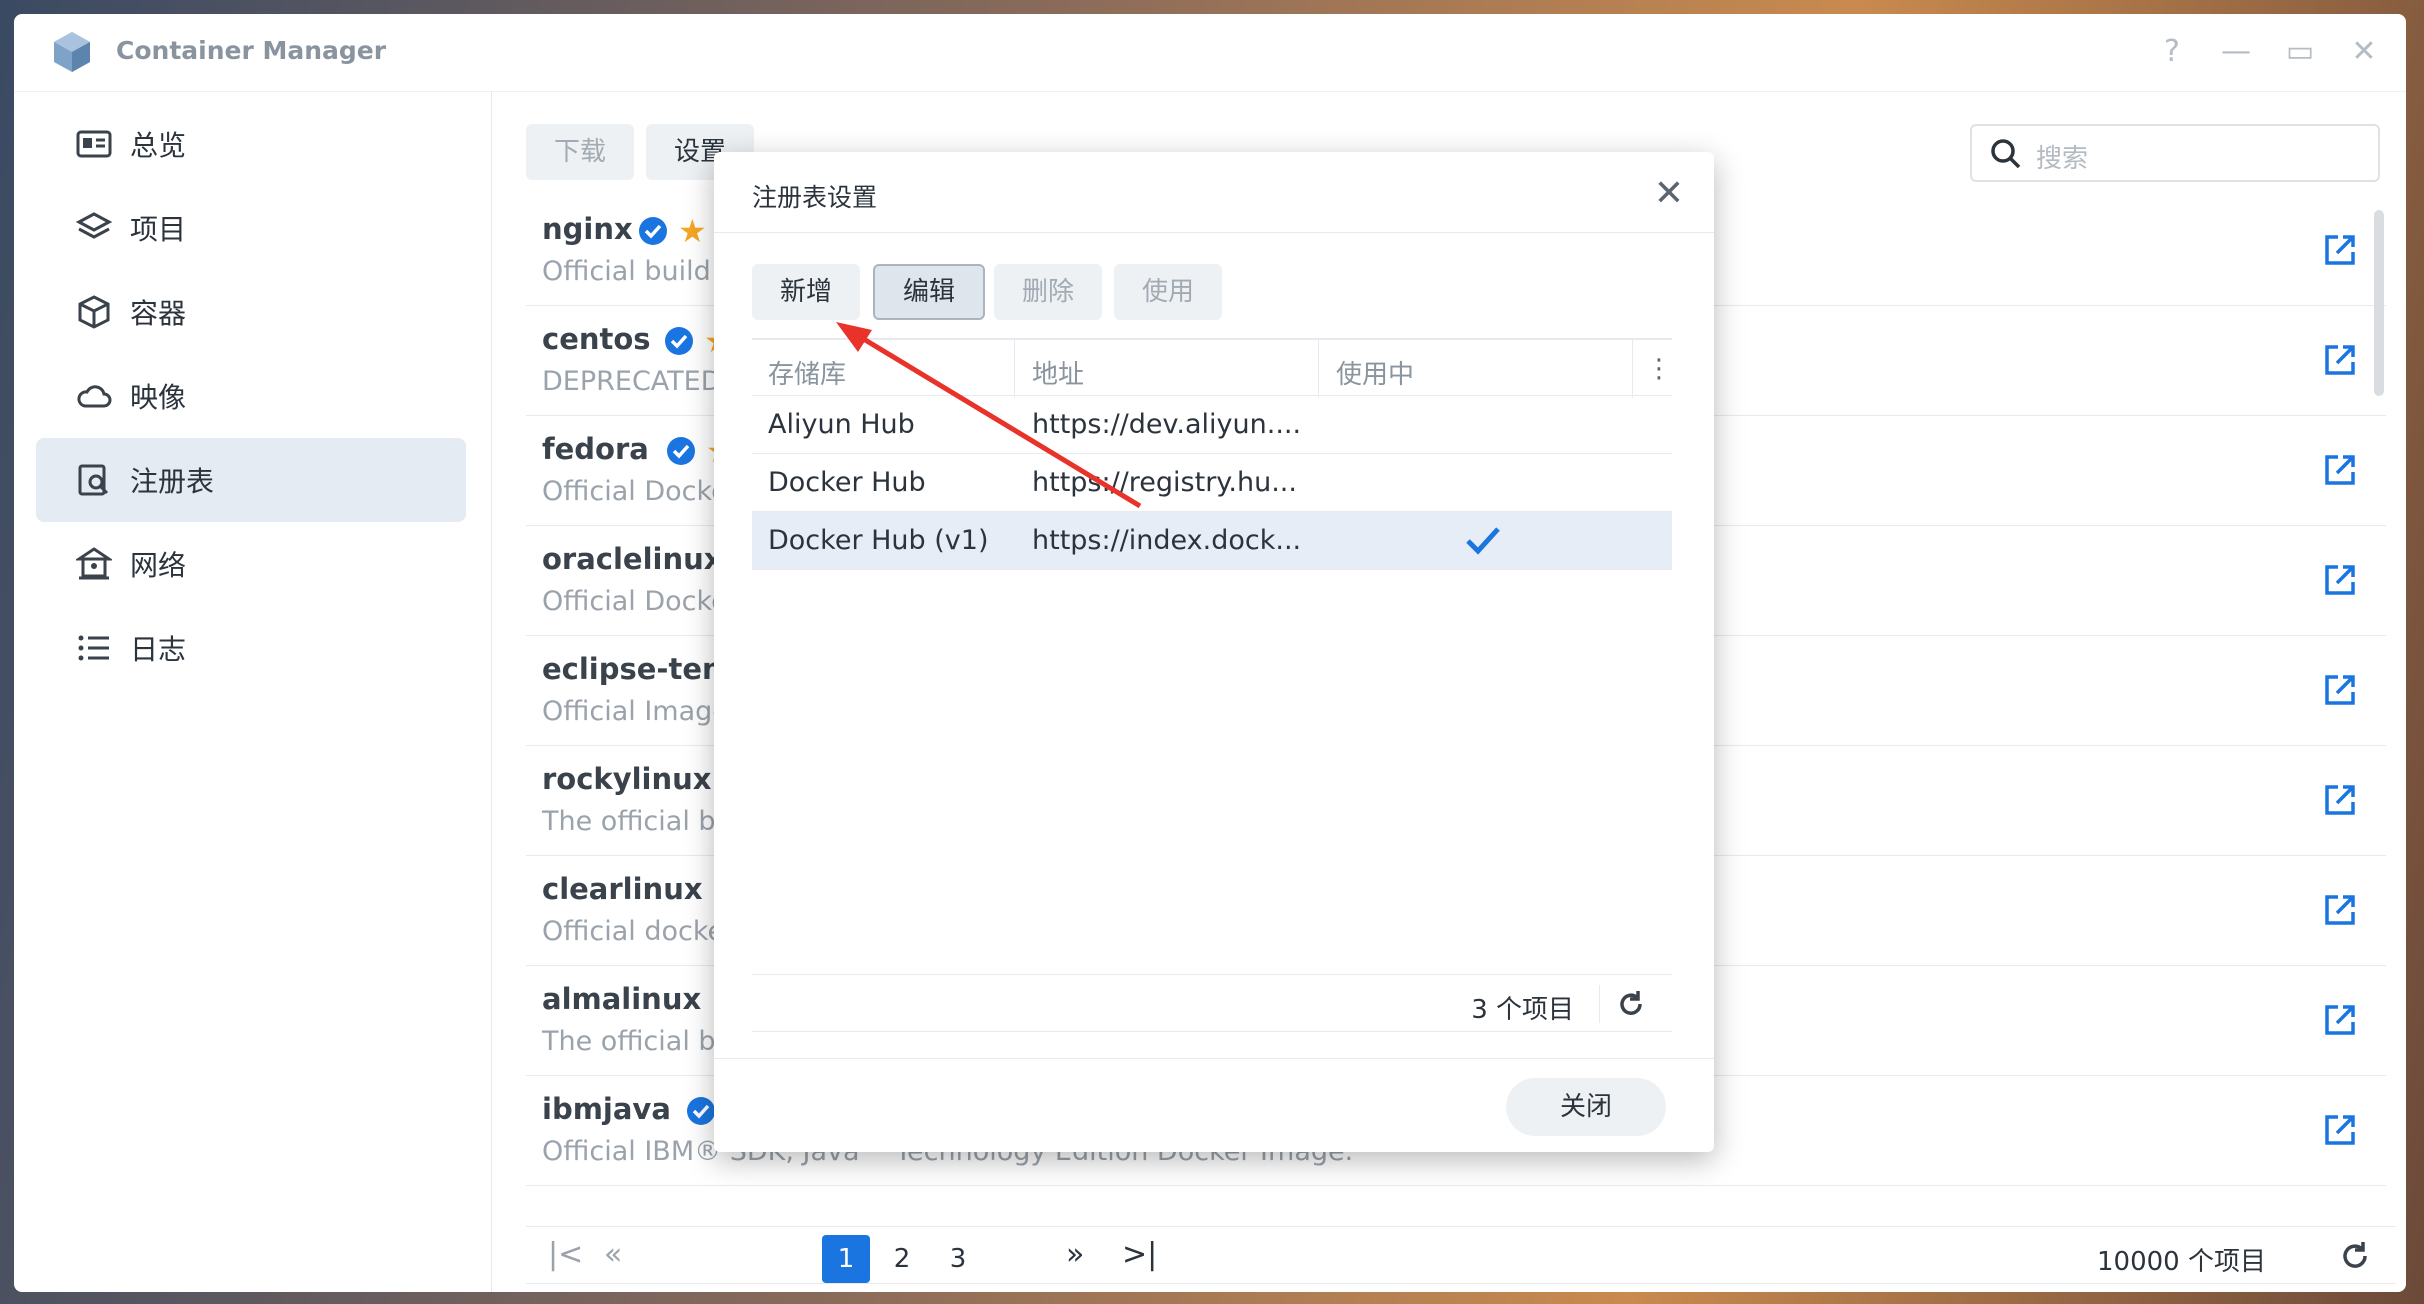 This screenshot has height=1304, width=2424. Describe the element at coordinates (158, 649) in the screenshot. I see `sidebar-label: 日志` at that location.